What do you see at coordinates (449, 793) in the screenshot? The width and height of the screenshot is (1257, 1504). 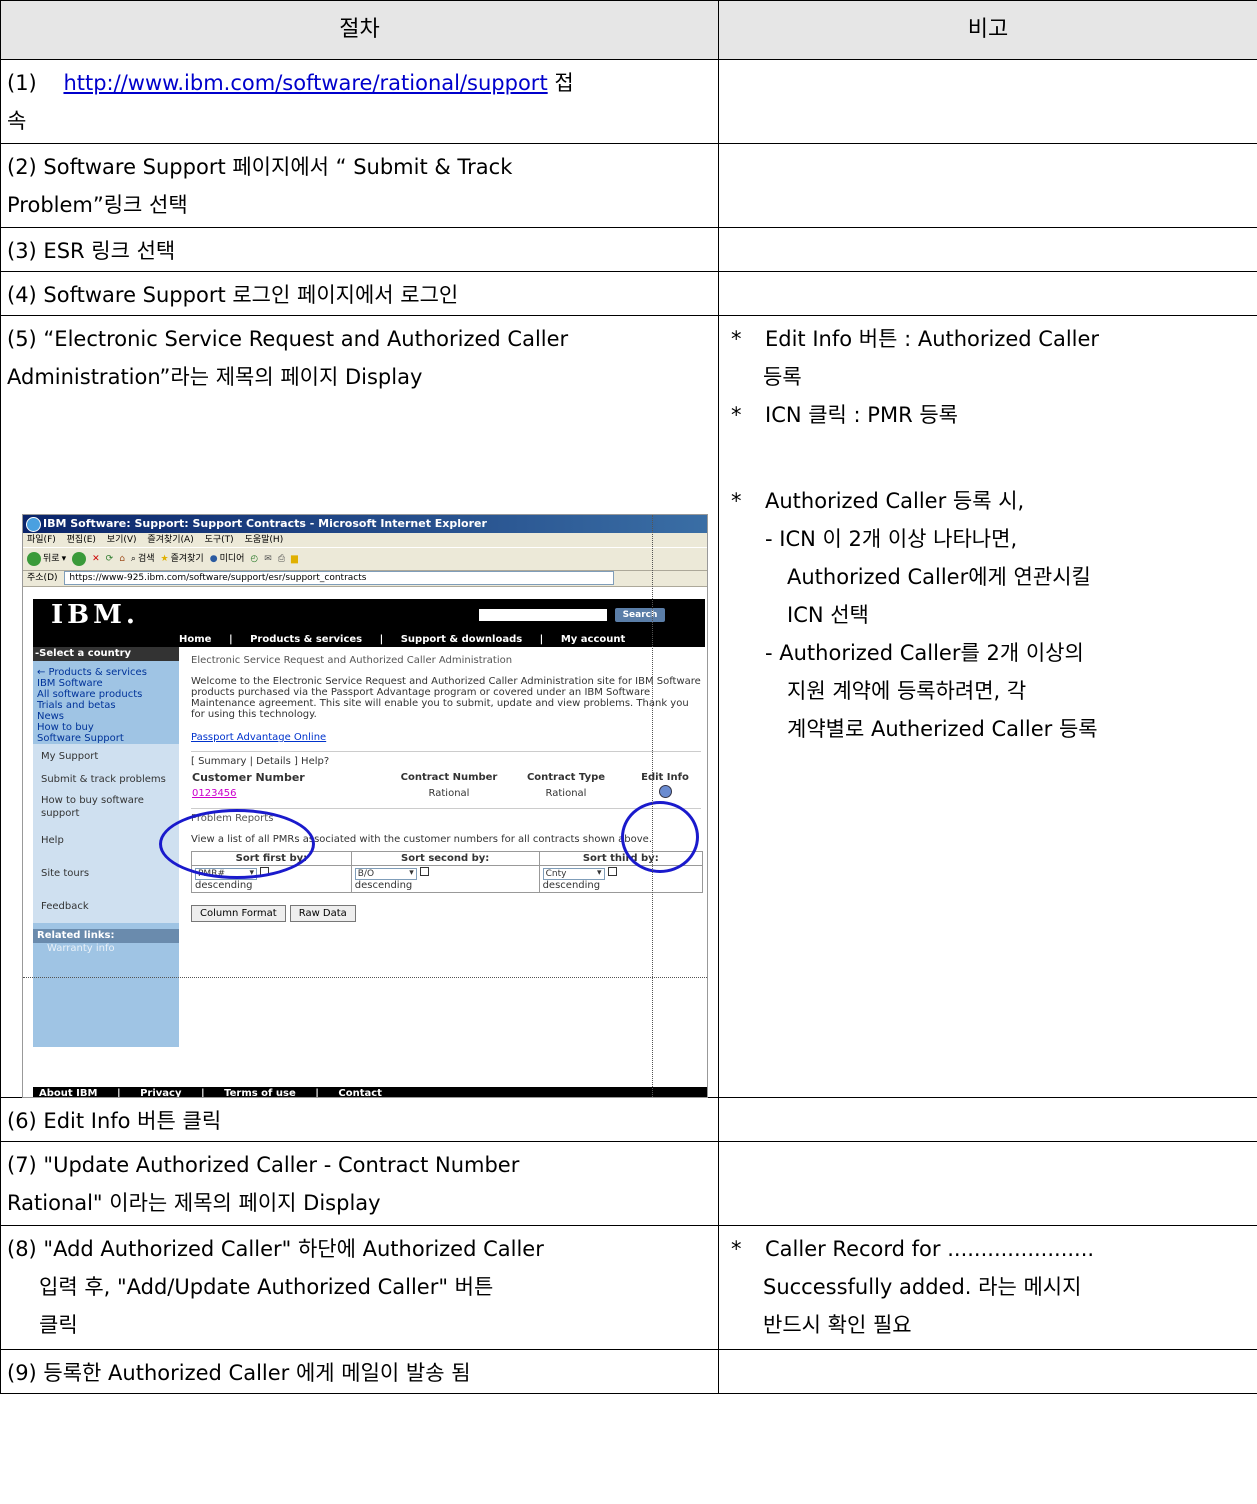 I see `contract-number-value: Rational` at bounding box center [449, 793].